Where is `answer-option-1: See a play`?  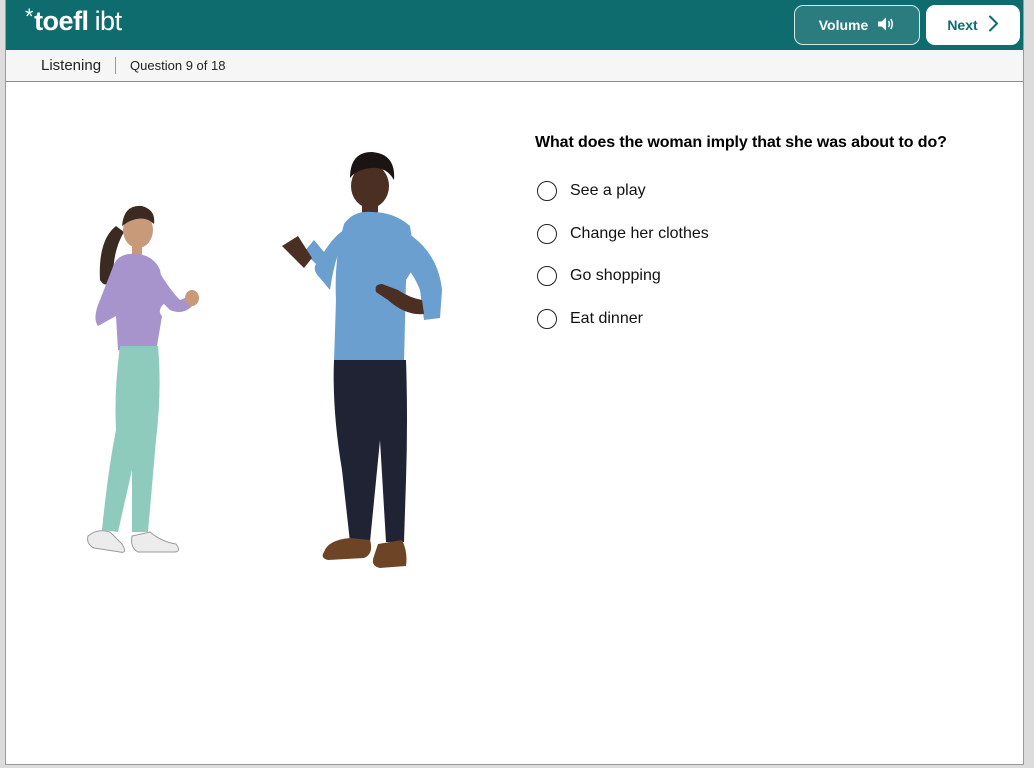 answer-option-1: See a play is located at coordinates (623, 191).